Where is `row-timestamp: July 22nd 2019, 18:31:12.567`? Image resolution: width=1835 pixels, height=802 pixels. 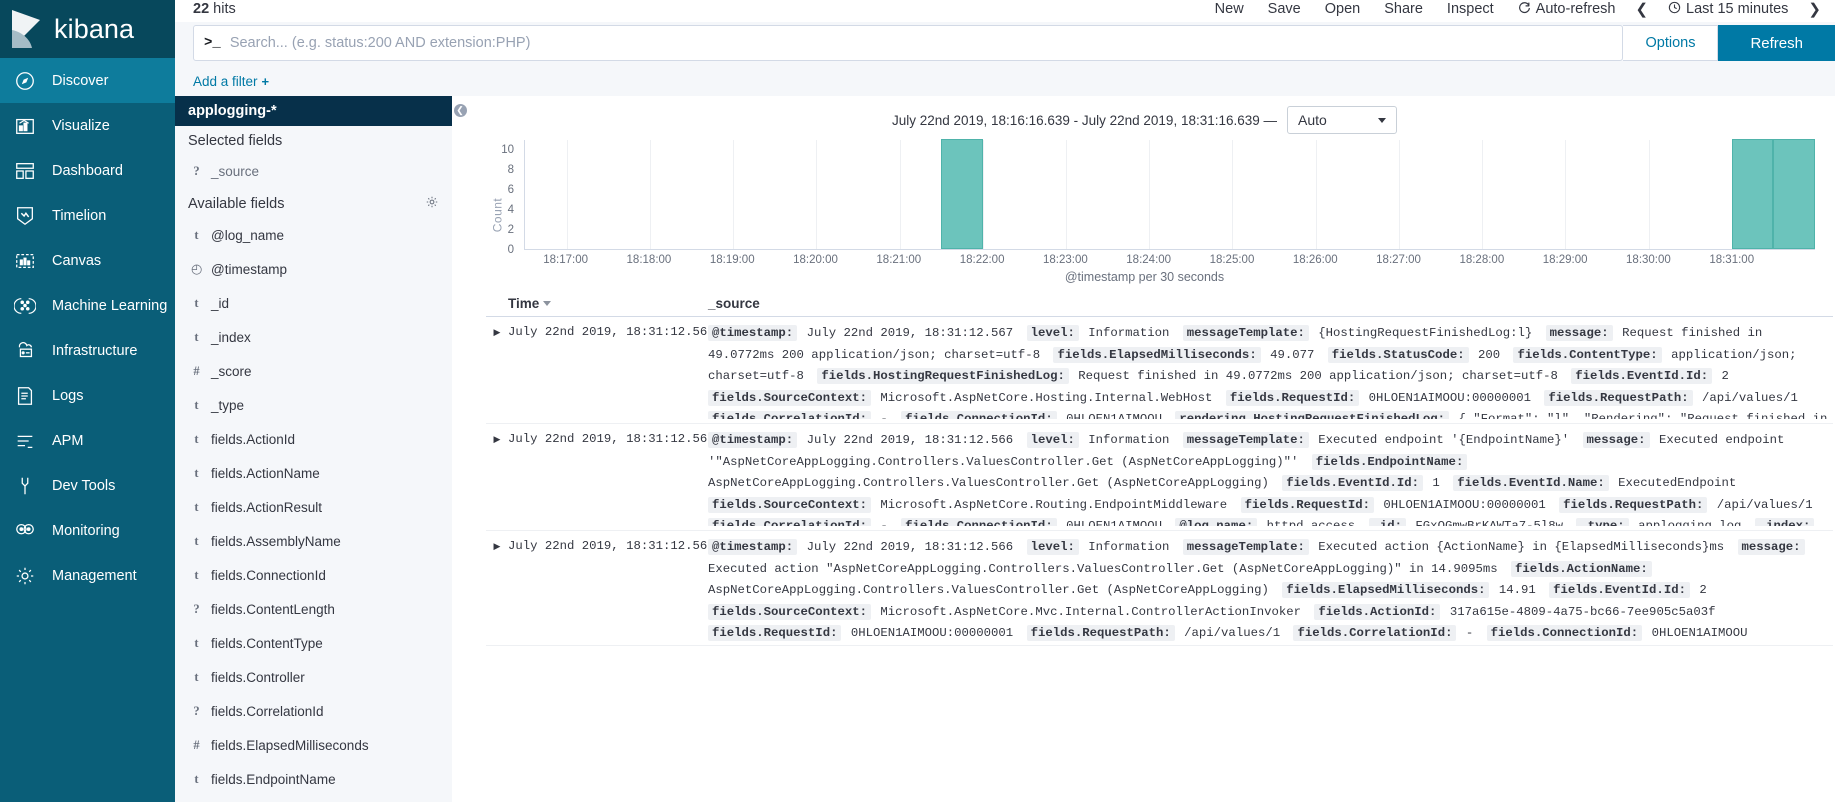
row-timestamp: July 22nd 2019, 18:31:12.567 is located at coordinates (611, 332).